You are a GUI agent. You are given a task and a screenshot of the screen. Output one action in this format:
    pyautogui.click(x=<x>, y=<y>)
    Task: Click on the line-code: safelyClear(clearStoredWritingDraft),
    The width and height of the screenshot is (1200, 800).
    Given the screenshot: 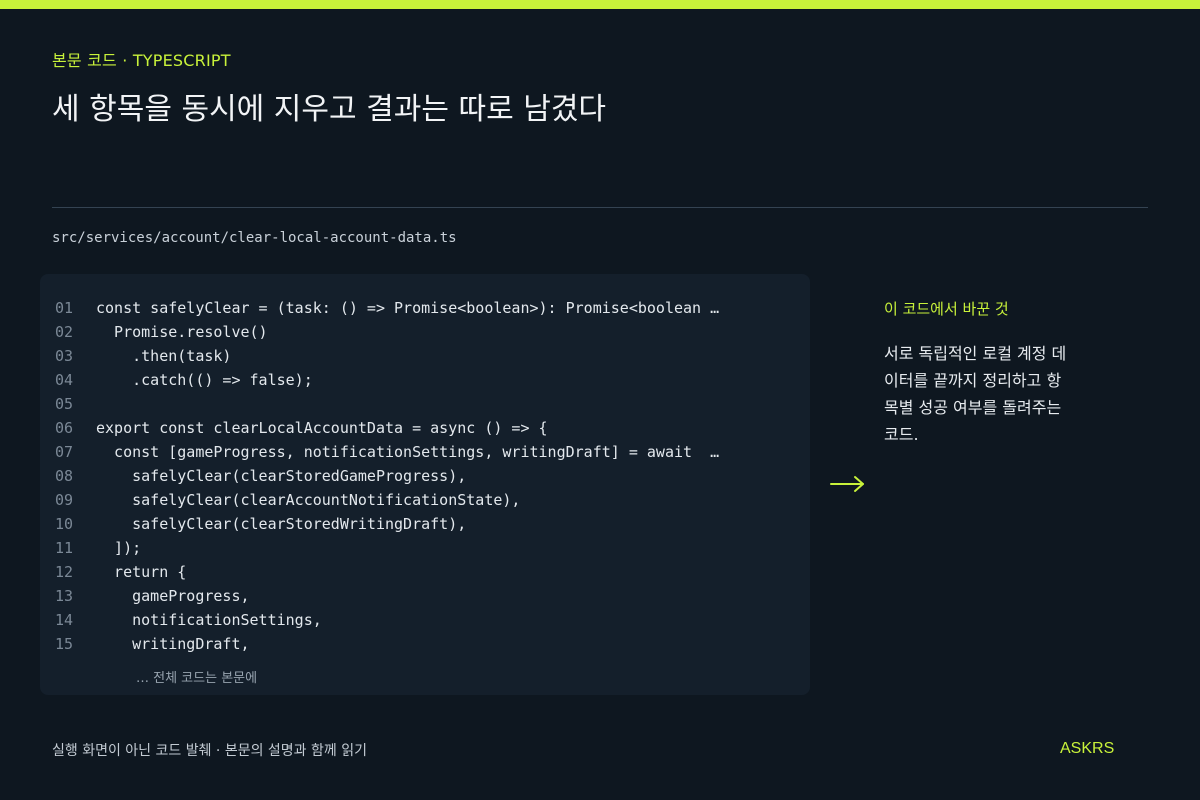 What is the action you would take?
    pyautogui.click(x=281, y=524)
    